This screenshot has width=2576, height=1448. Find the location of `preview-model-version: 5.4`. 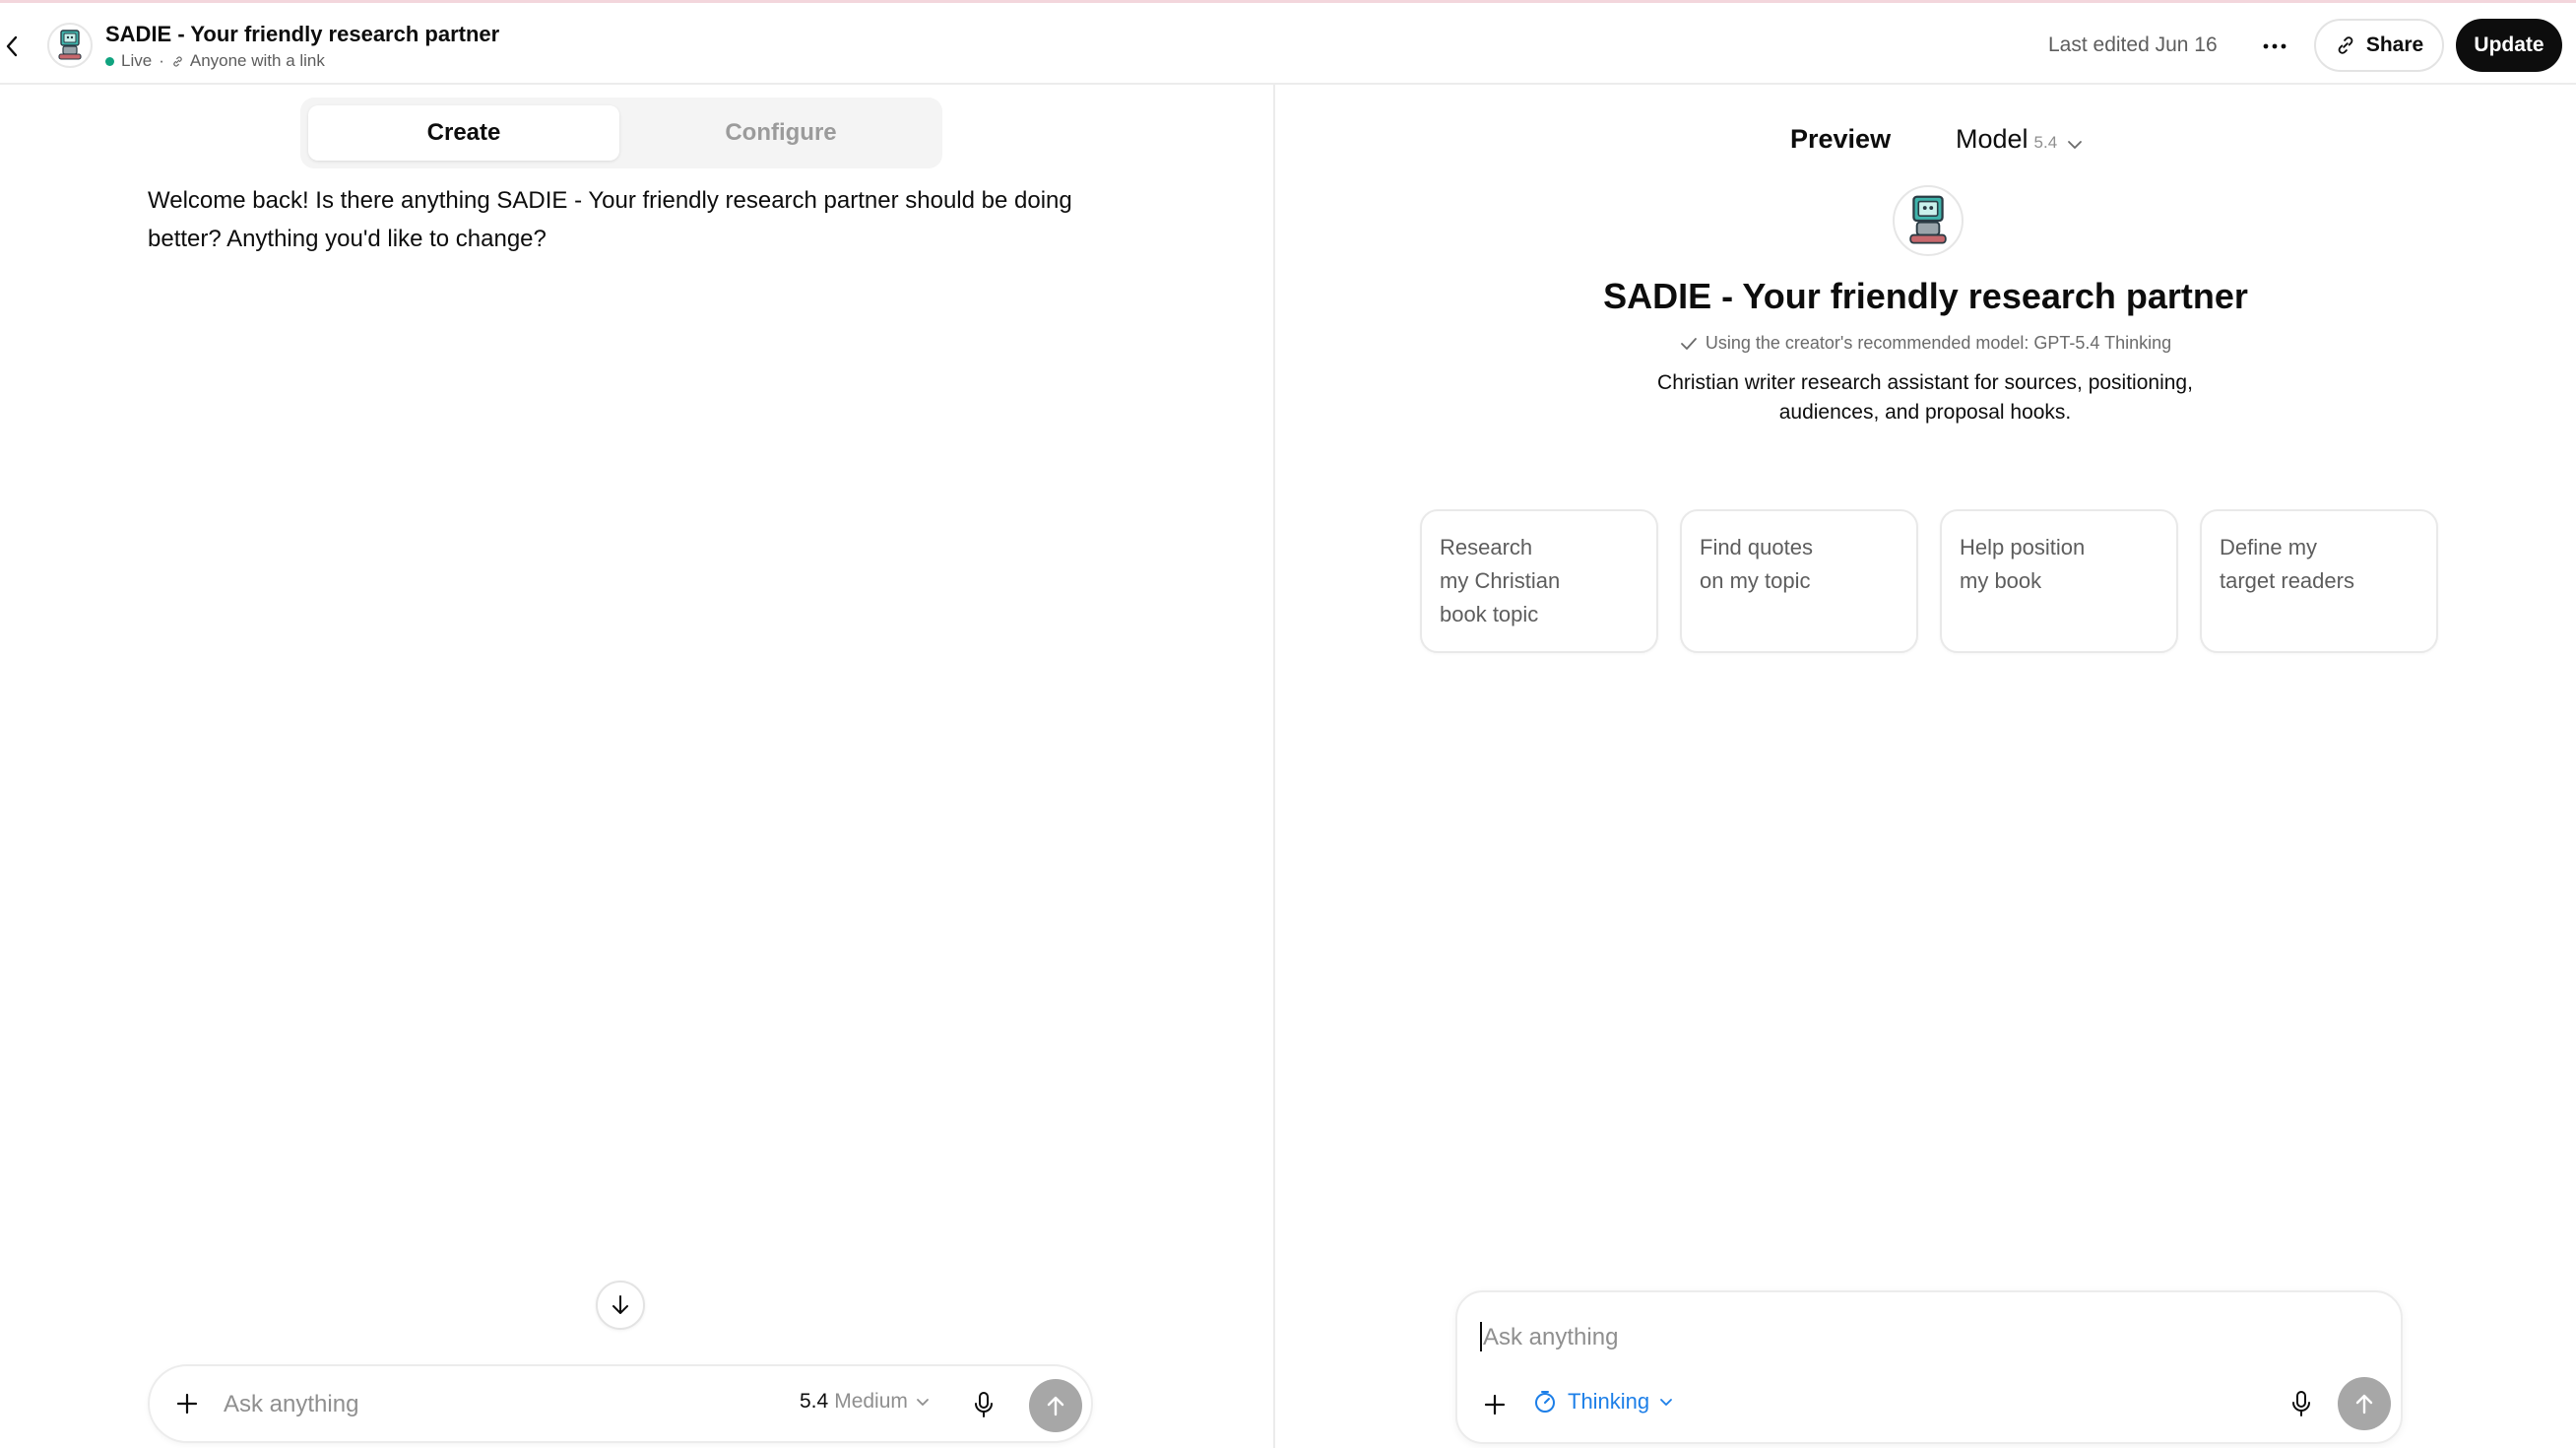

preview-model-version: 5.4 is located at coordinates (2045, 142).